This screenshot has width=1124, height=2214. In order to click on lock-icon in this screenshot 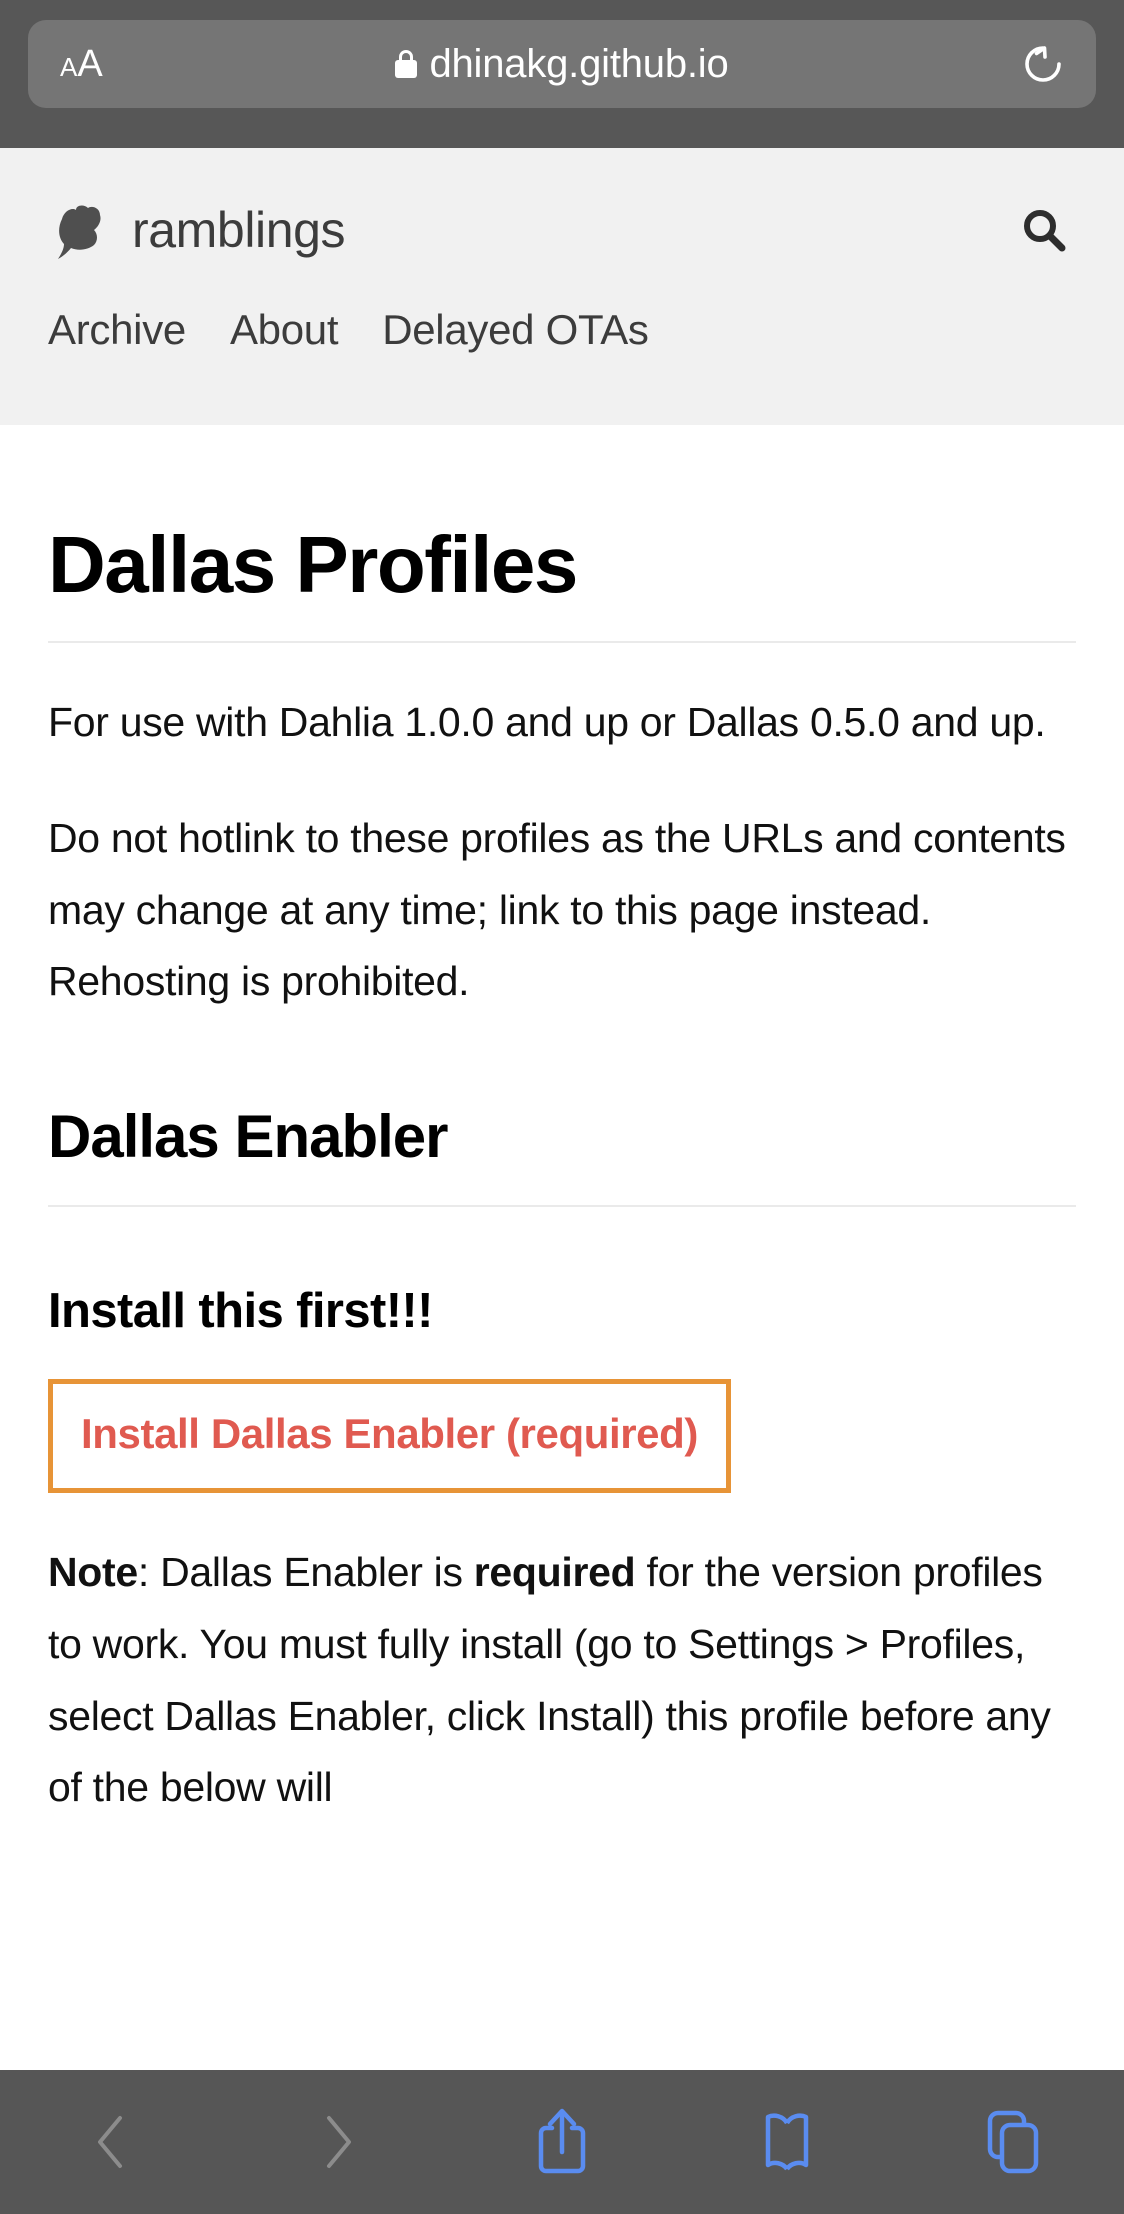, I will do `click(406, 64)`.